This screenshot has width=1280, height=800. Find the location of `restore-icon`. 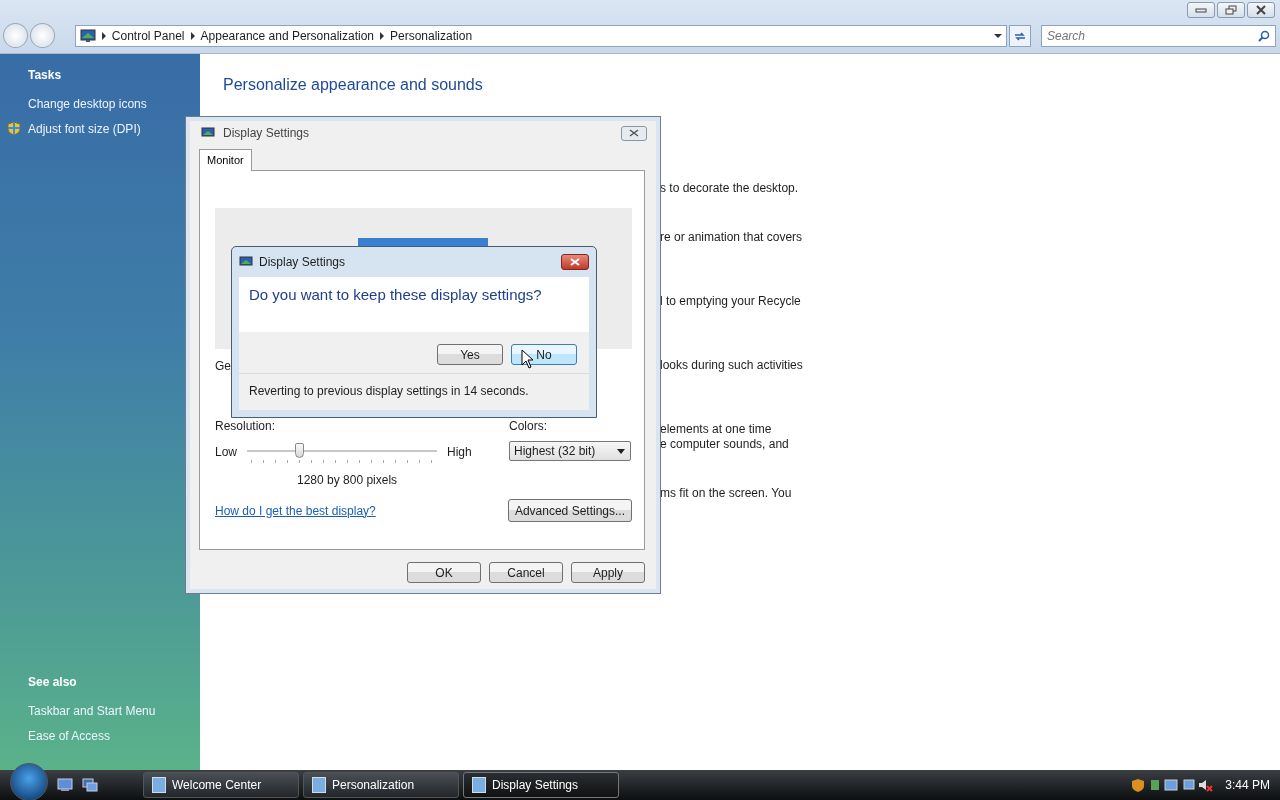

restore-icon is located at coordinates (1231, 10).